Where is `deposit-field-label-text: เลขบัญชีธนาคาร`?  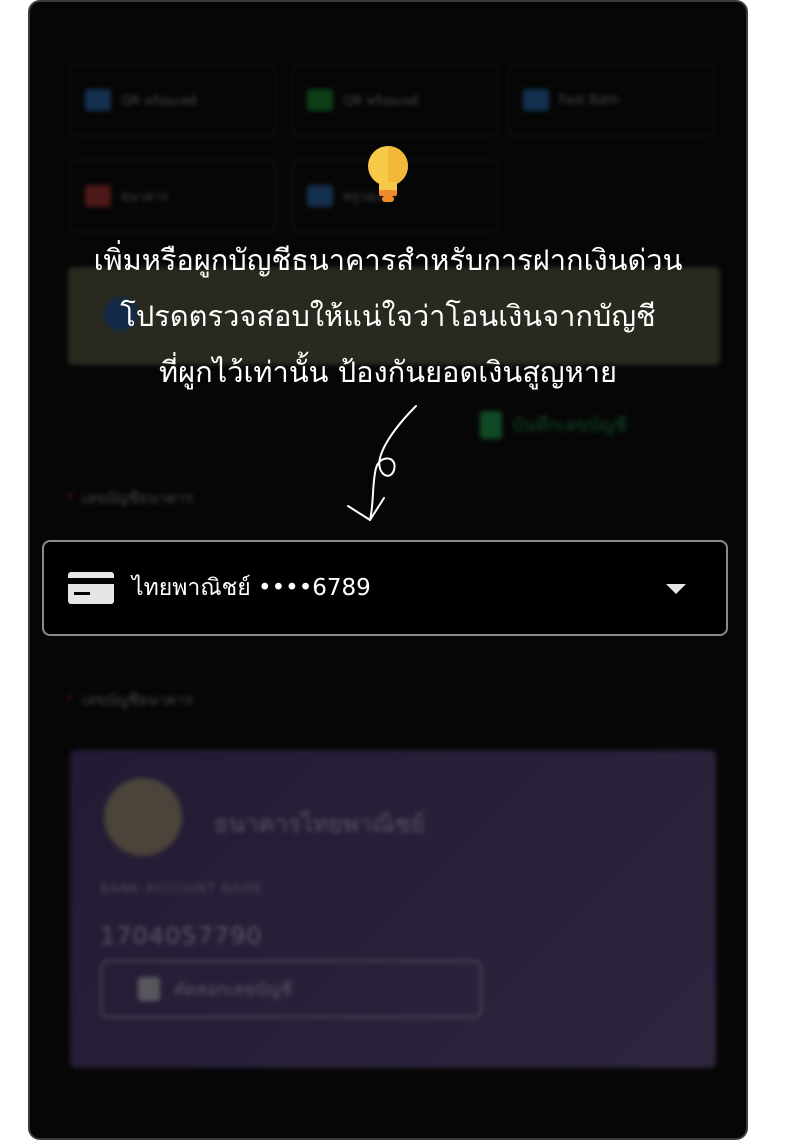 deposit-field-label-text: เลขบัญชีธนาคาร is located at coordinates (137, 498).